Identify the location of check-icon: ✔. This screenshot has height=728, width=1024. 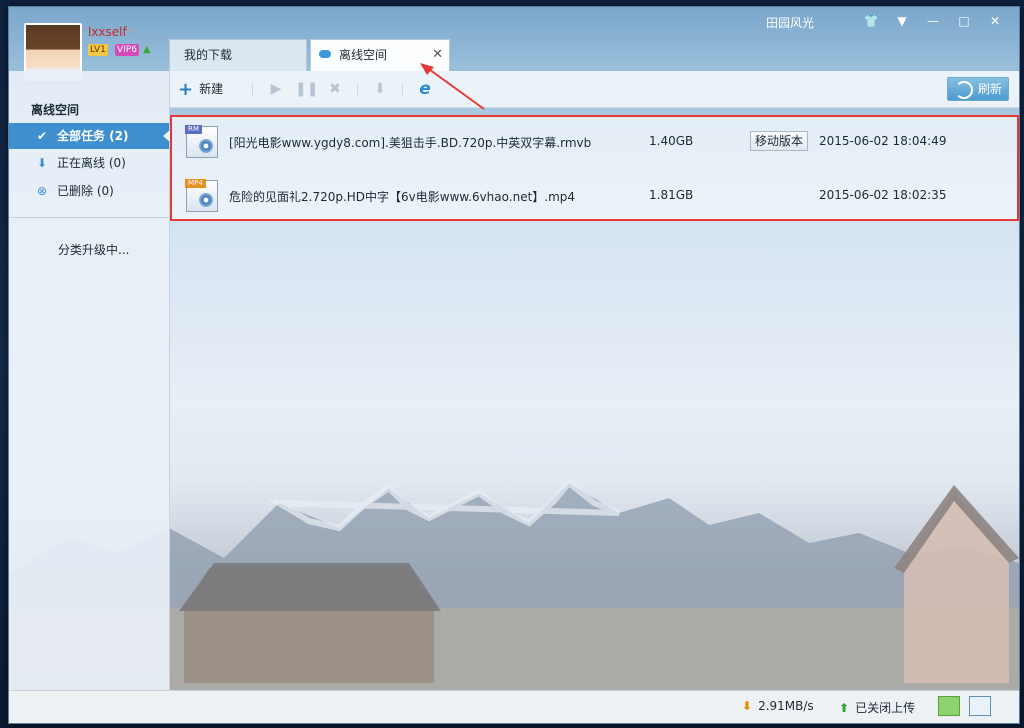
(42, 136).